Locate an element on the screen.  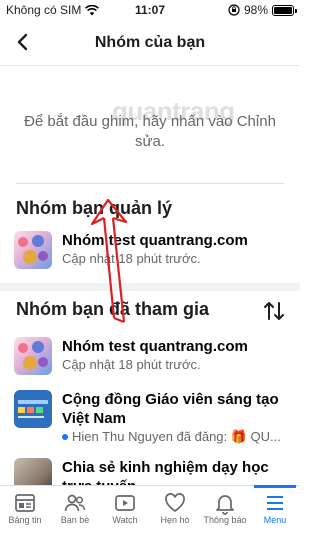
heart-icon is located at coordinates (175, 503).